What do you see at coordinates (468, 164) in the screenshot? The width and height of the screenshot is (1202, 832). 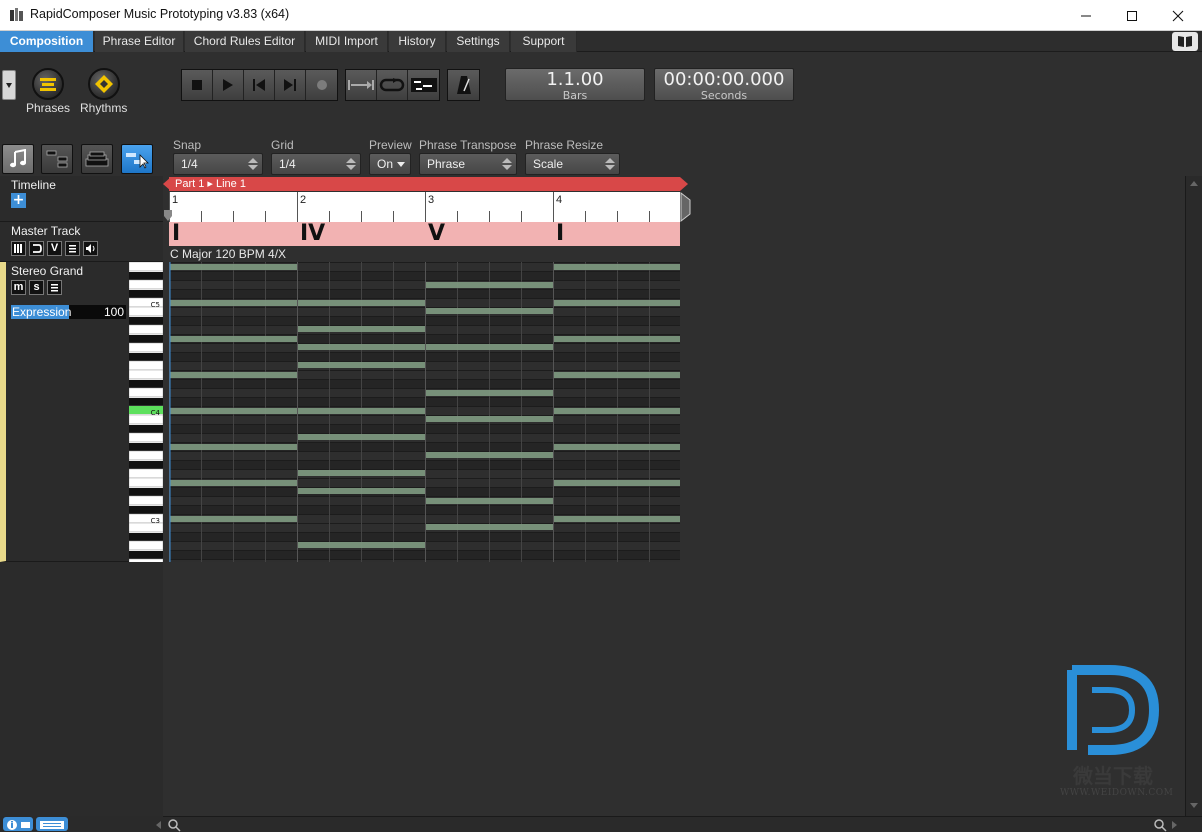 I see `phrase-transpose-select: Phrase` at bounding box center [468, 164].